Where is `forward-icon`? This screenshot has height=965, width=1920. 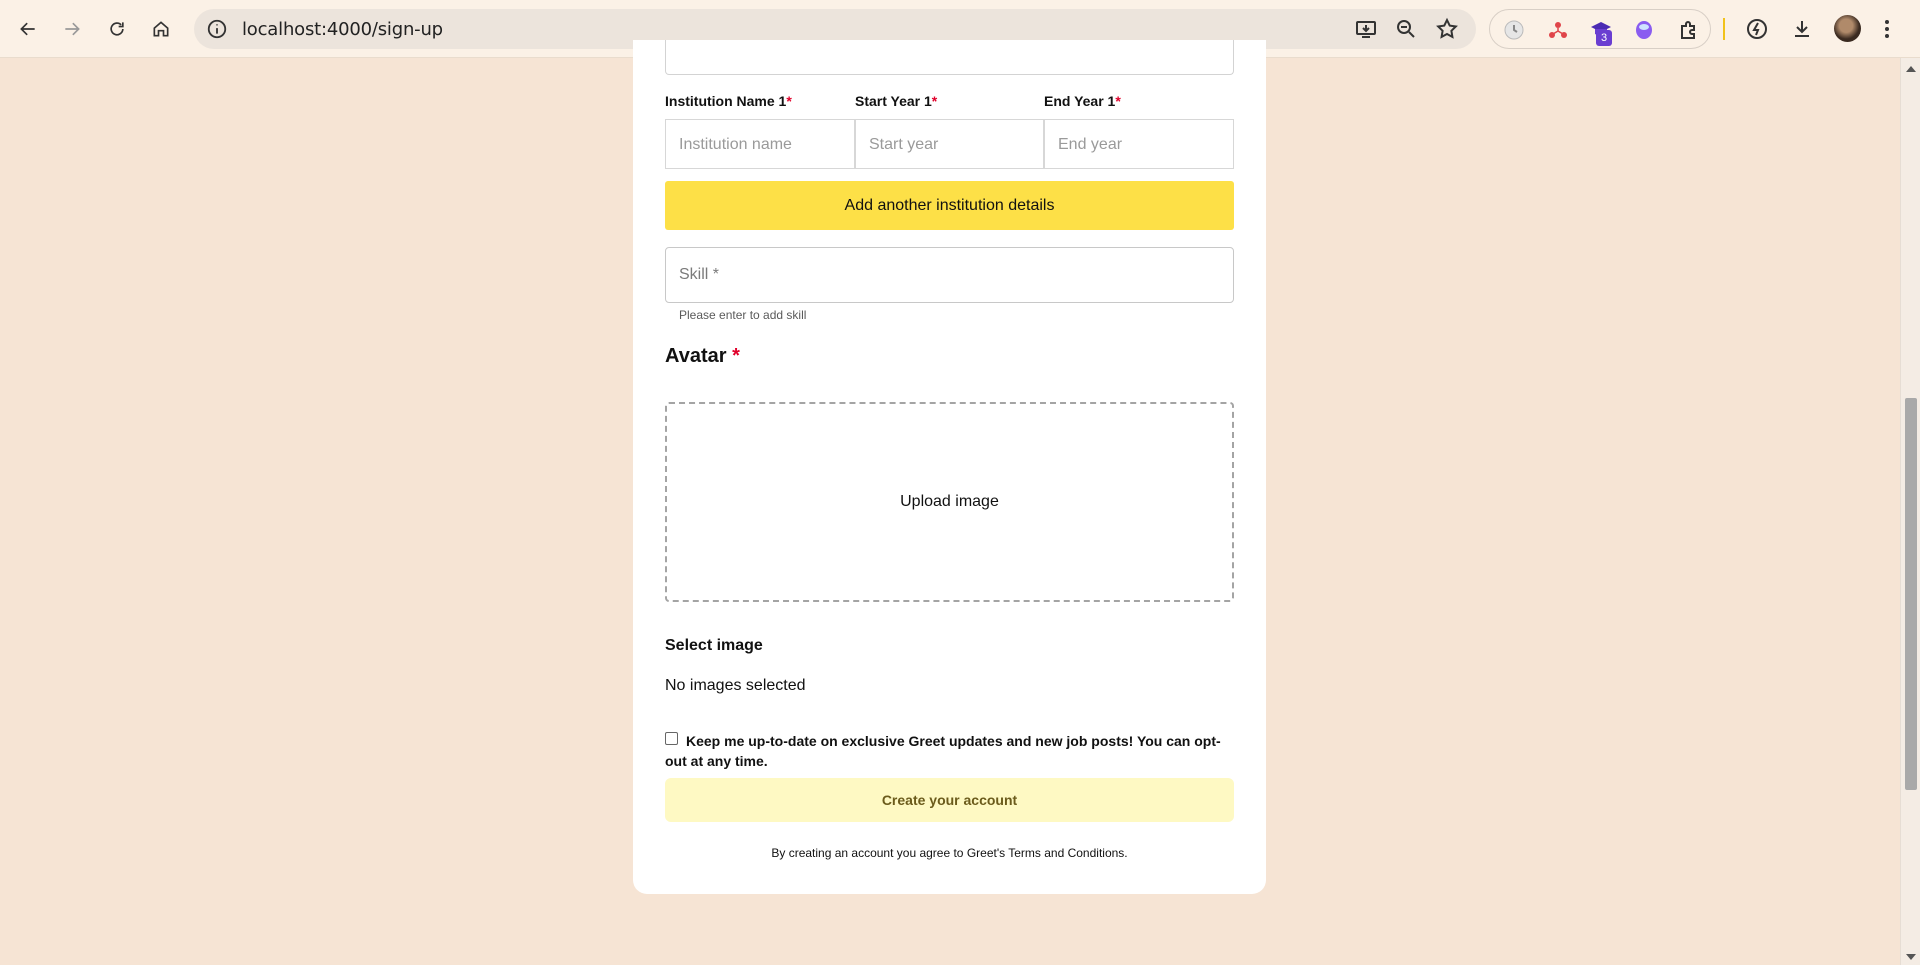 forward-icon is located at coordinates (72, 29).